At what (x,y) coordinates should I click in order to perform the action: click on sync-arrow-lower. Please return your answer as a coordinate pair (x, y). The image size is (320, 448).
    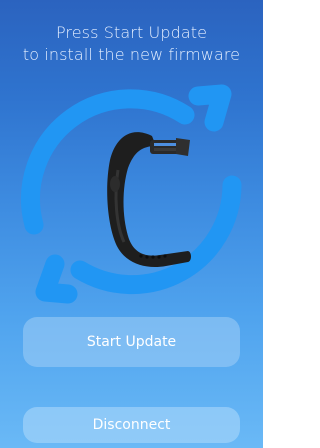
    Looking at the image, I should click on (156, 235).